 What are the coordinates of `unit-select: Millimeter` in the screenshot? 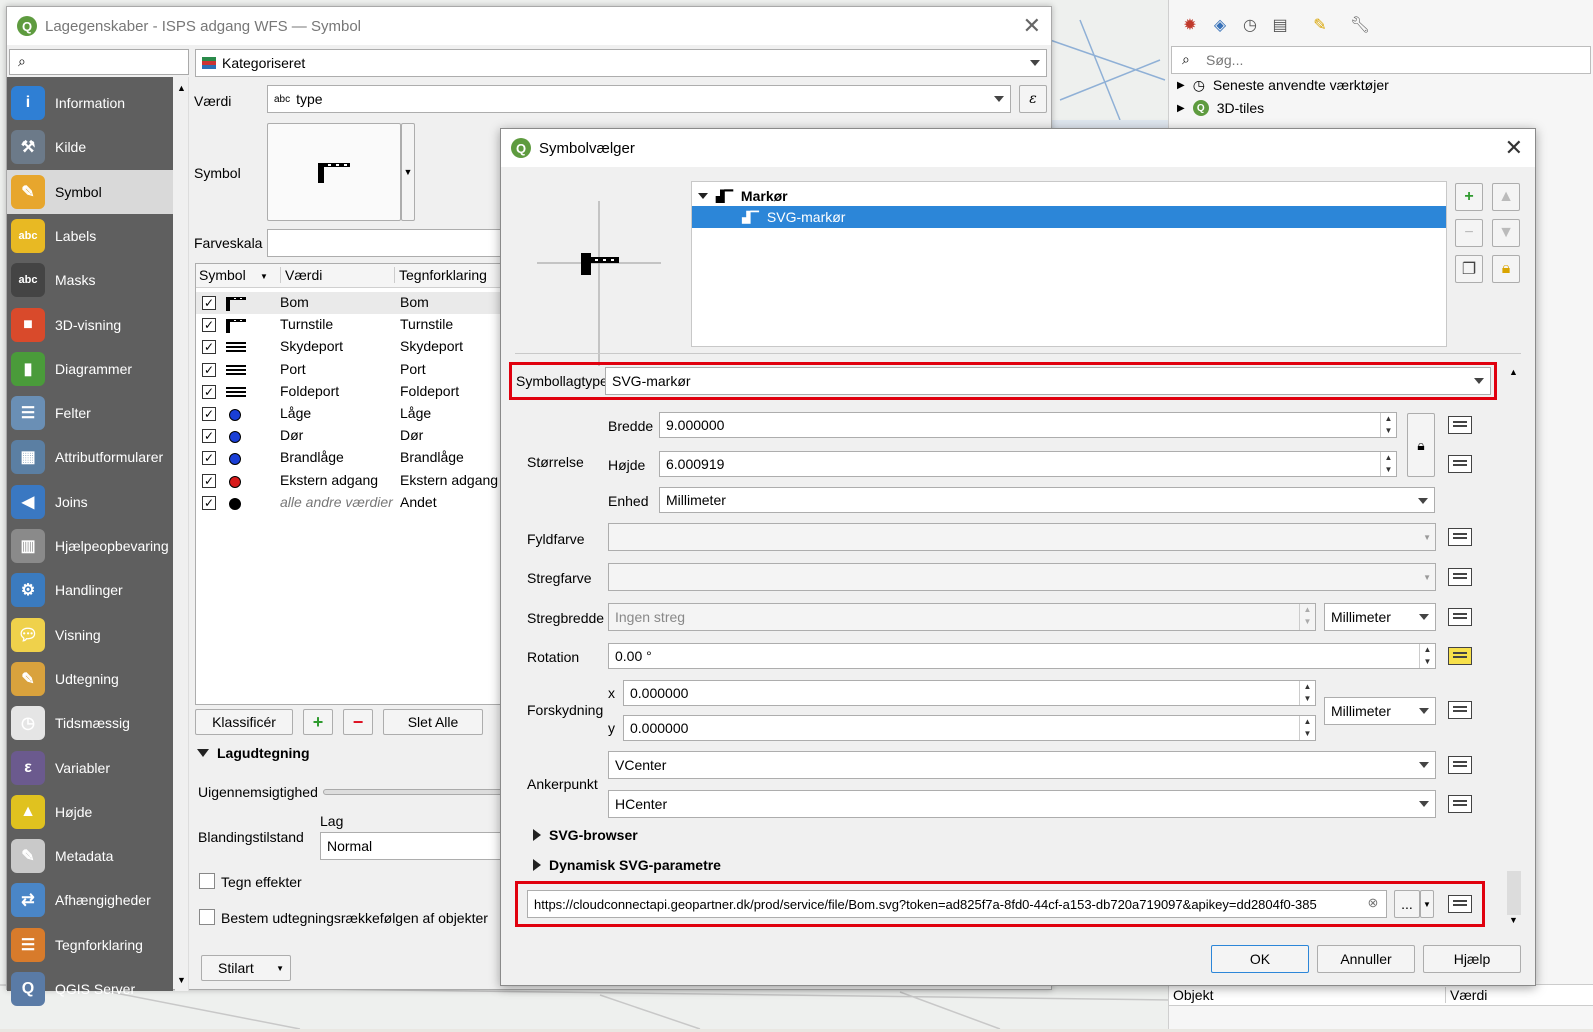 It's located at (1047, 500).